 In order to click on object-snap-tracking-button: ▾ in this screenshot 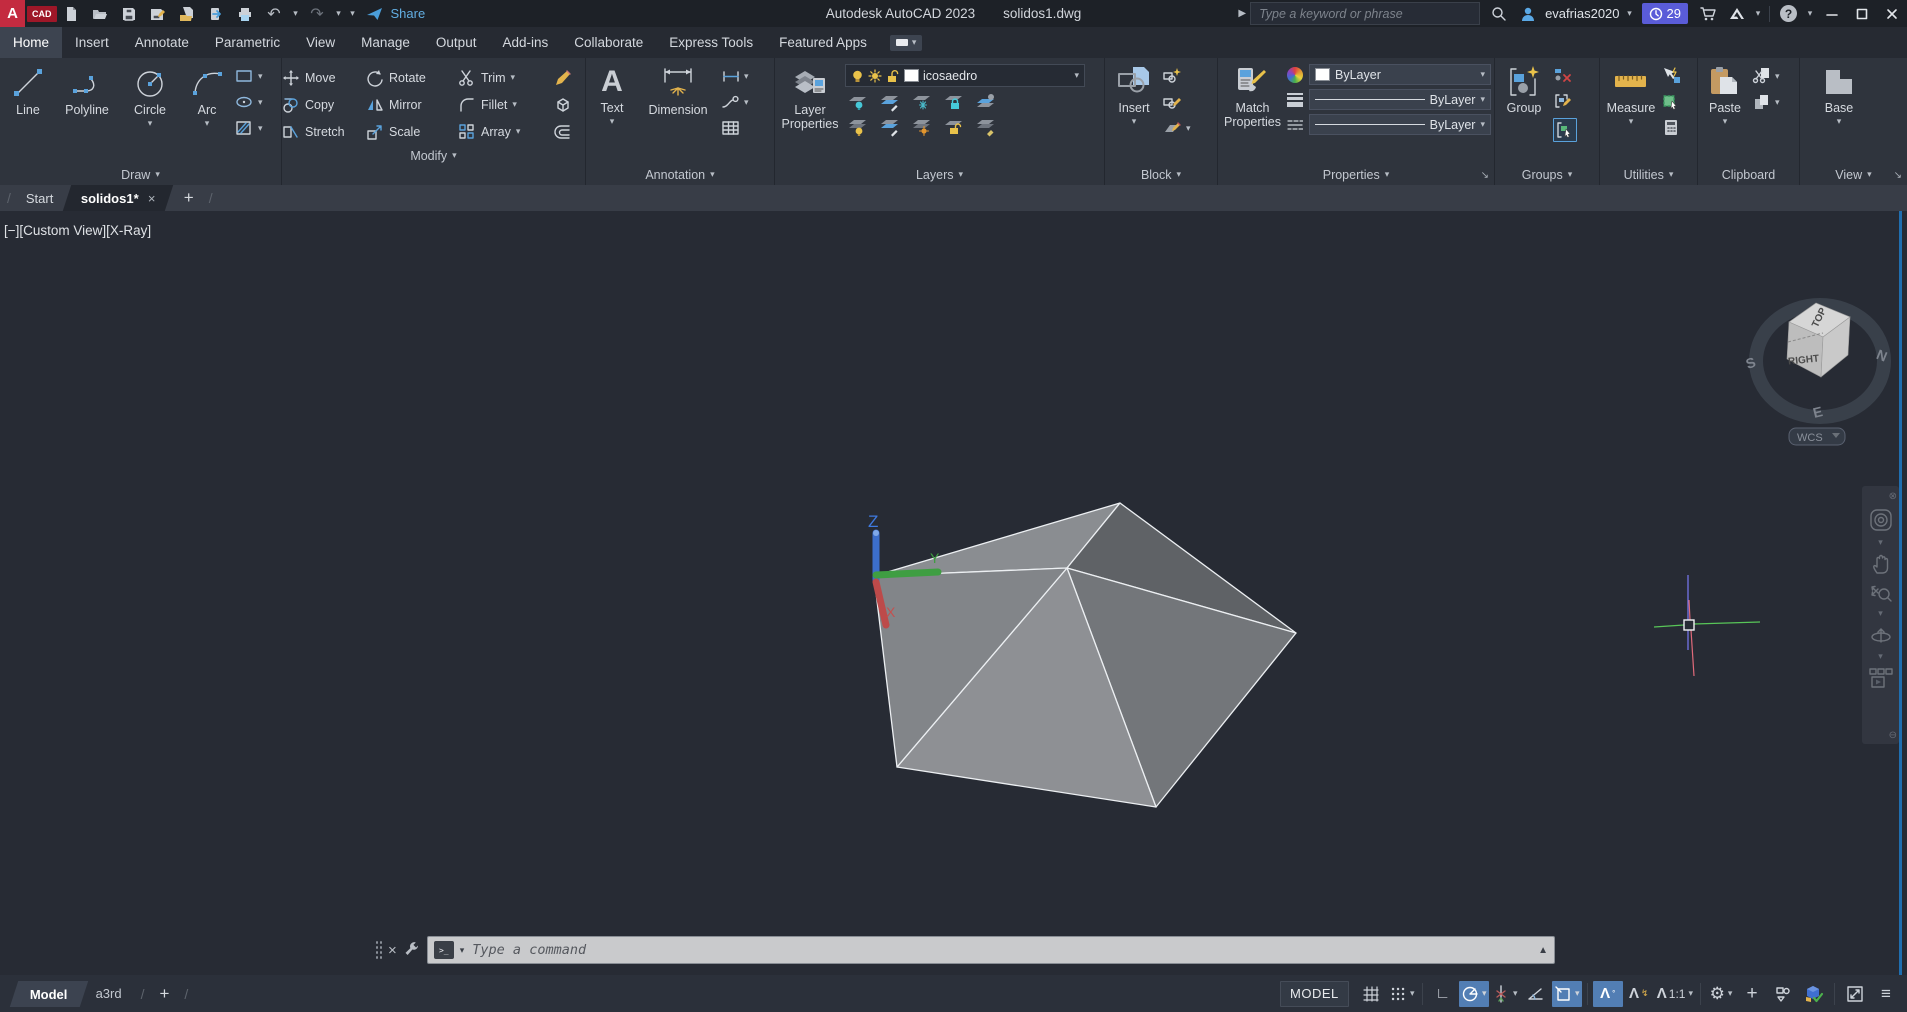, I will do `click(1505, 994)`.